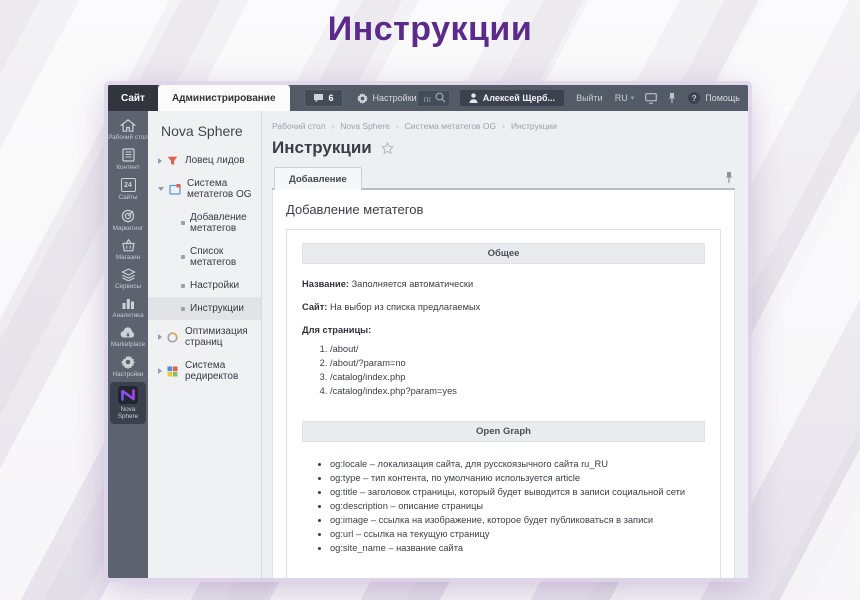 The image size is (860, 600). Describe the element at coordinates (204, 257) in the screenshot. I see `tree-sub-list-metatags: Список метатегов` at that location.